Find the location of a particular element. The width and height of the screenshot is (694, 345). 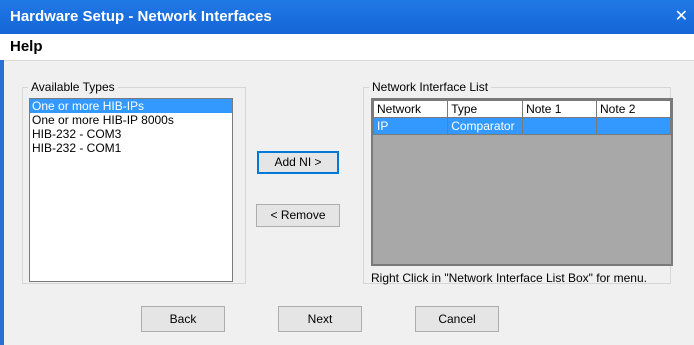

network-interface-label: Network Interface List is located at coordinates (430, 87).